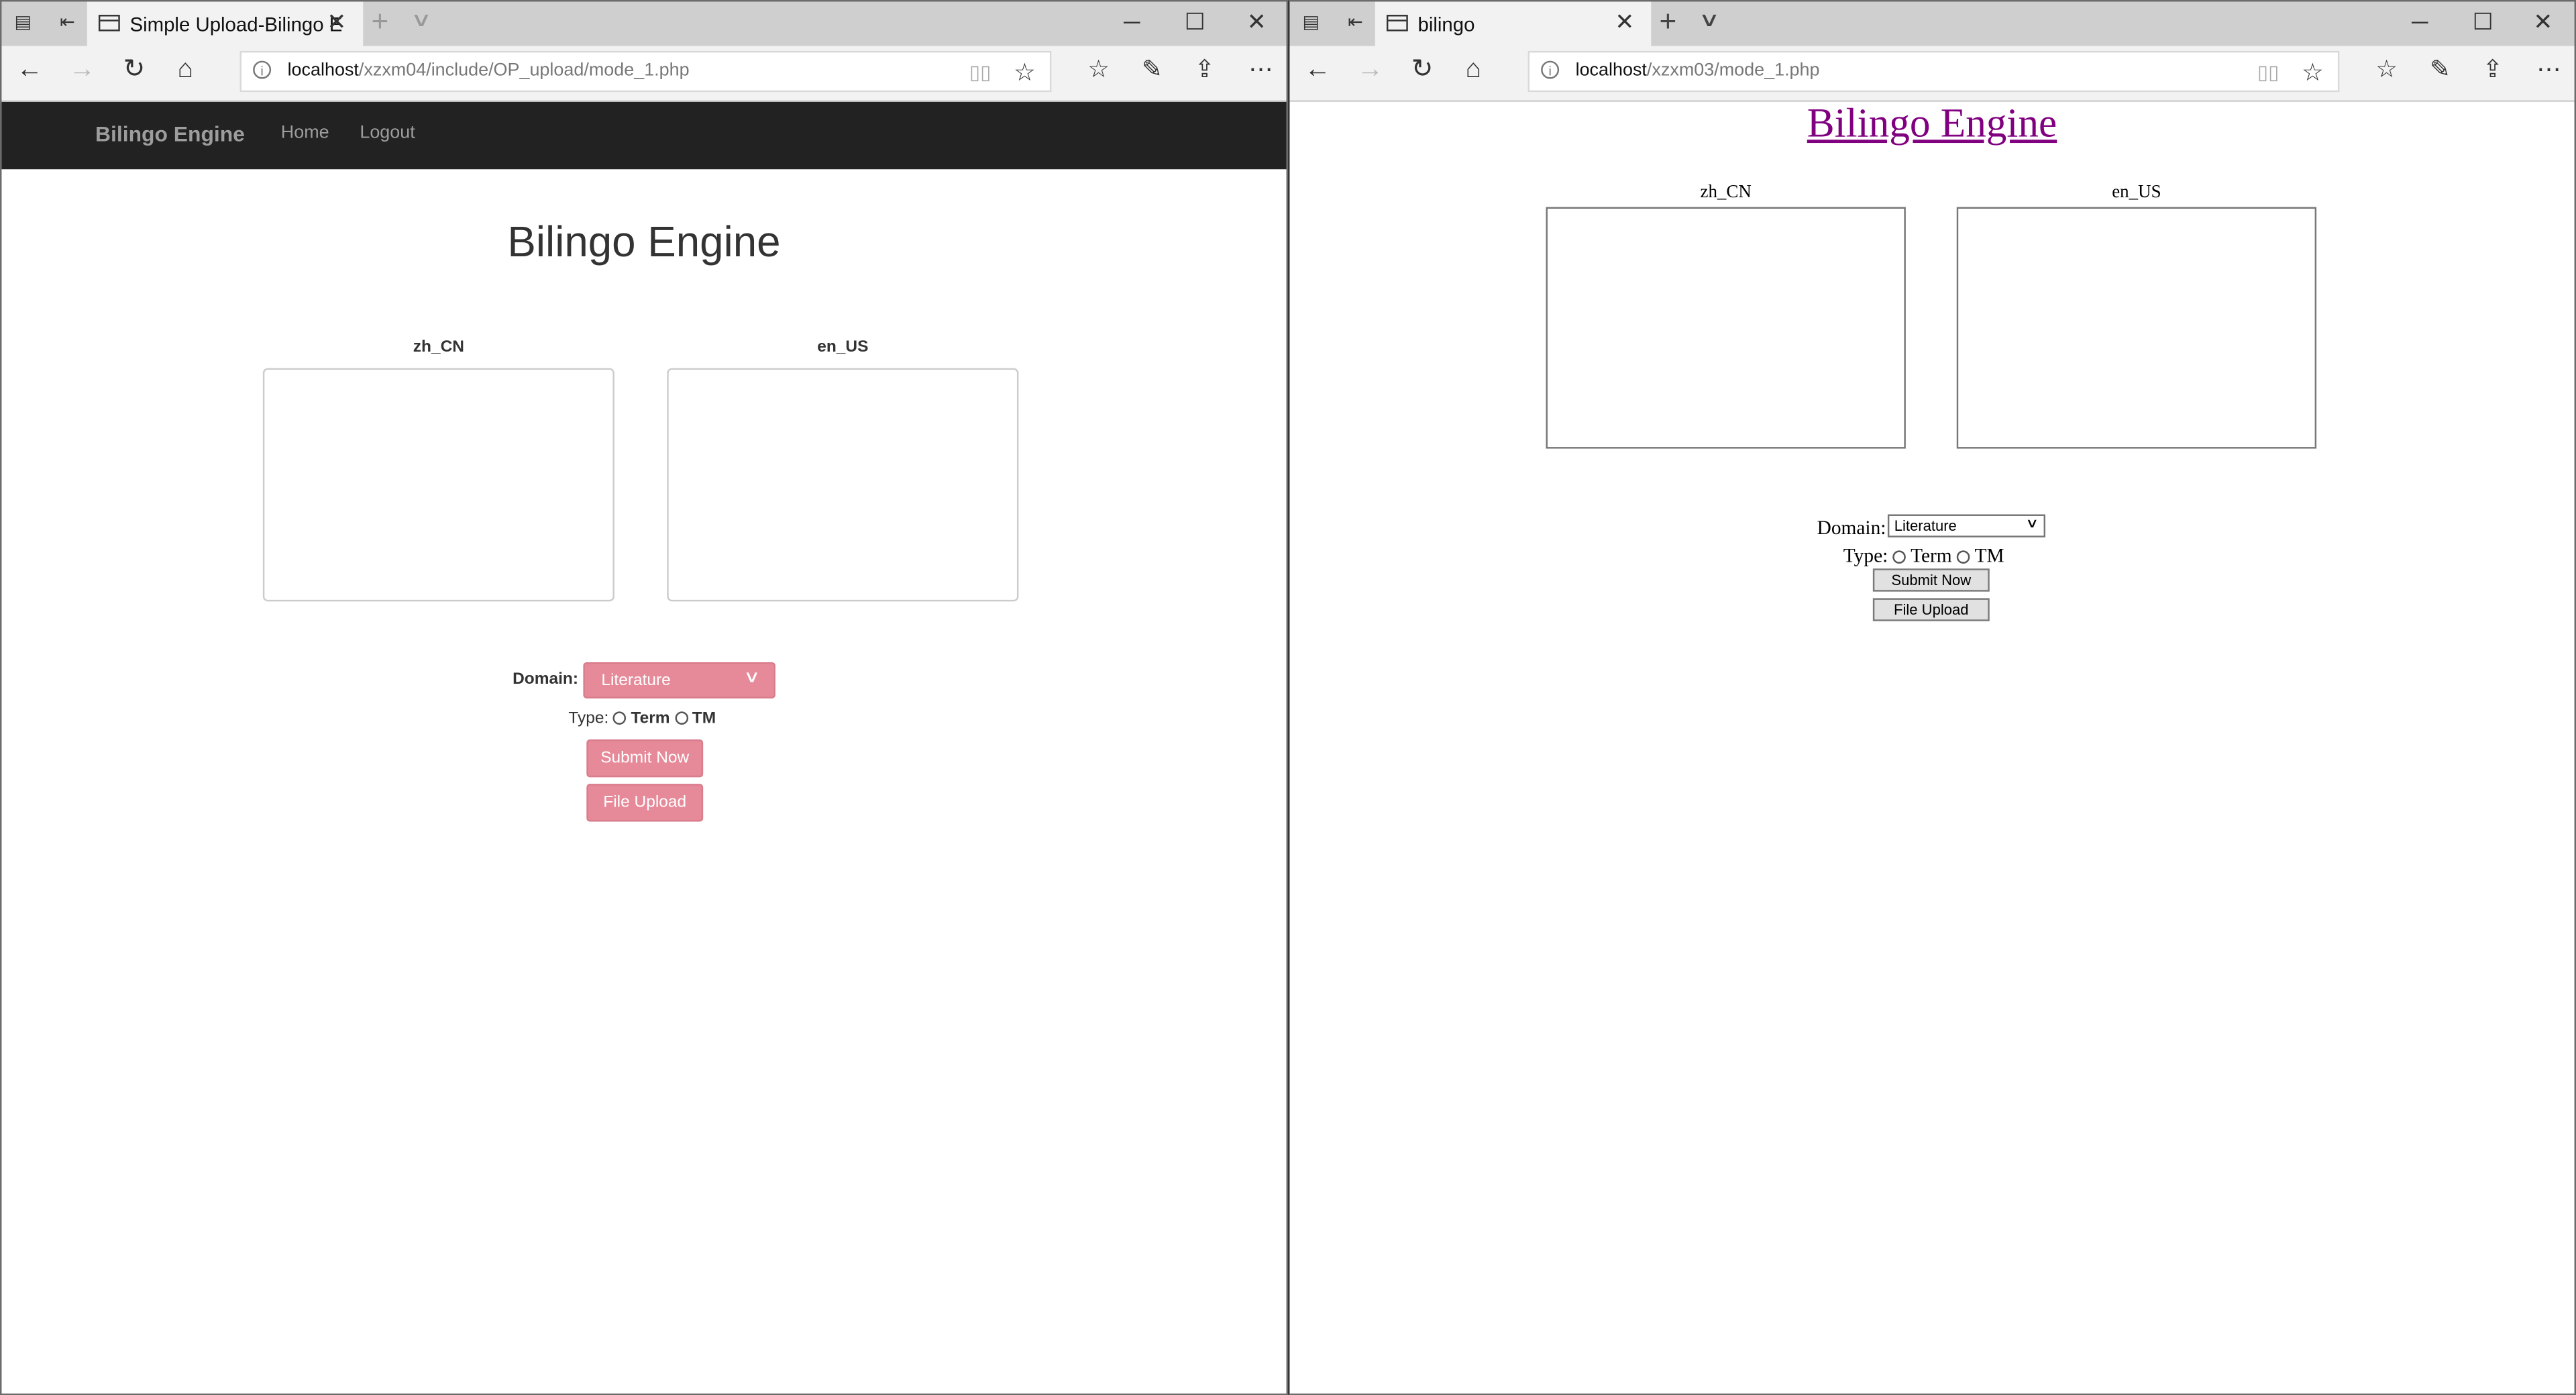  What do you see at coordinates (236, 24) in the screenshot?
I see `tab-title: Simple Upload-Bilingo E` at bounding box center [236, 24].